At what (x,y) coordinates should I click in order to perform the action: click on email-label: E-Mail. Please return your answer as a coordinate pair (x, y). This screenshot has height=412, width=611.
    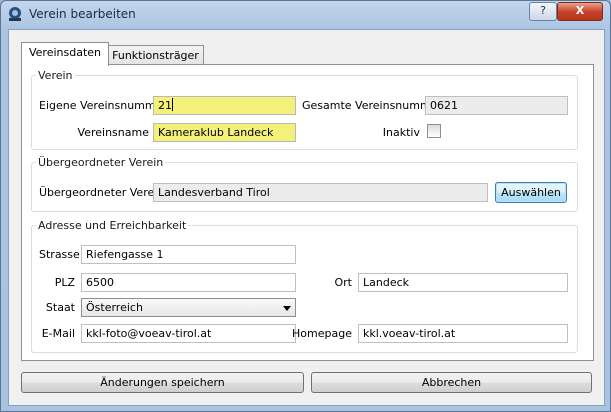
    Looking at the image, I should click on (58, 333).